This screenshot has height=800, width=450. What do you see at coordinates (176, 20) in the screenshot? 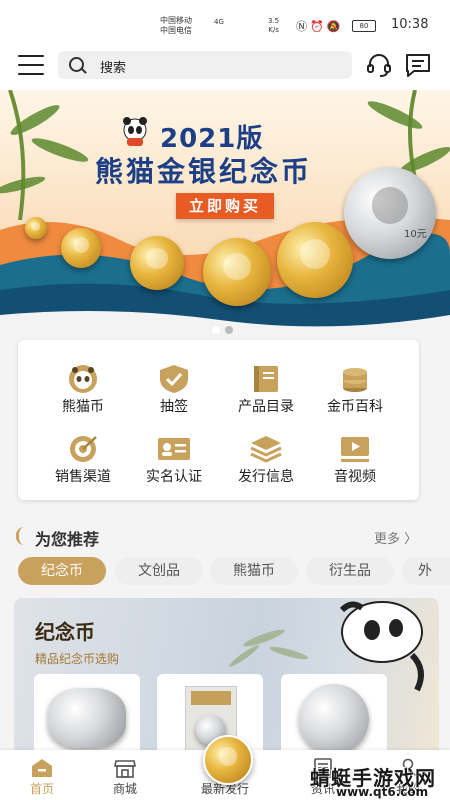
I see `carrier-1: 中国移动` at bounding box center [176, 20].